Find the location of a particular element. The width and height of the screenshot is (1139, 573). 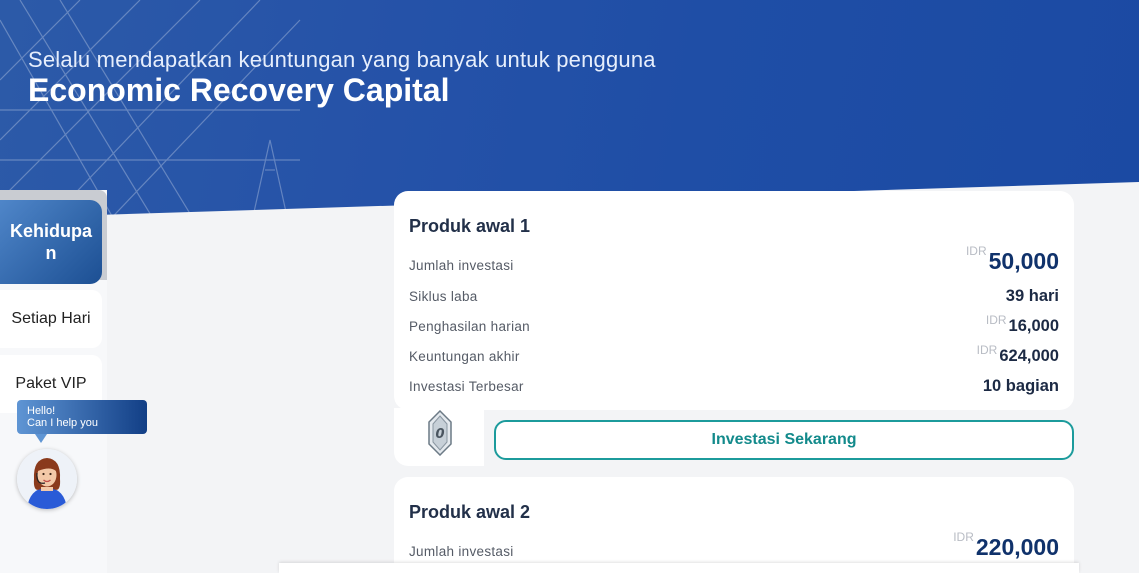

vip-level-badge-icon: 0 is located at coordinates (440, 433).